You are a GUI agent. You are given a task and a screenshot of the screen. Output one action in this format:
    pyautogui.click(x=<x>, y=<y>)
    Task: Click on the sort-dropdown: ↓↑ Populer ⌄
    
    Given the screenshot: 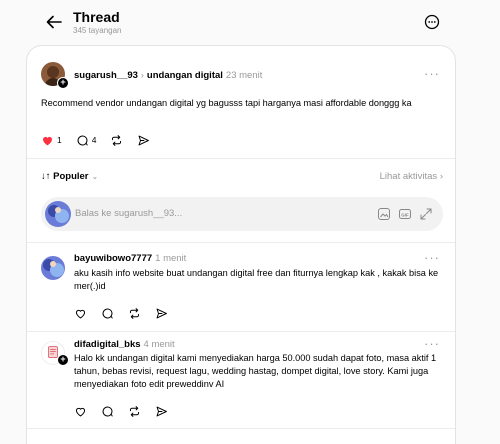 What is the action you would take?
    pyautogui.click(x=69, y=176)
    